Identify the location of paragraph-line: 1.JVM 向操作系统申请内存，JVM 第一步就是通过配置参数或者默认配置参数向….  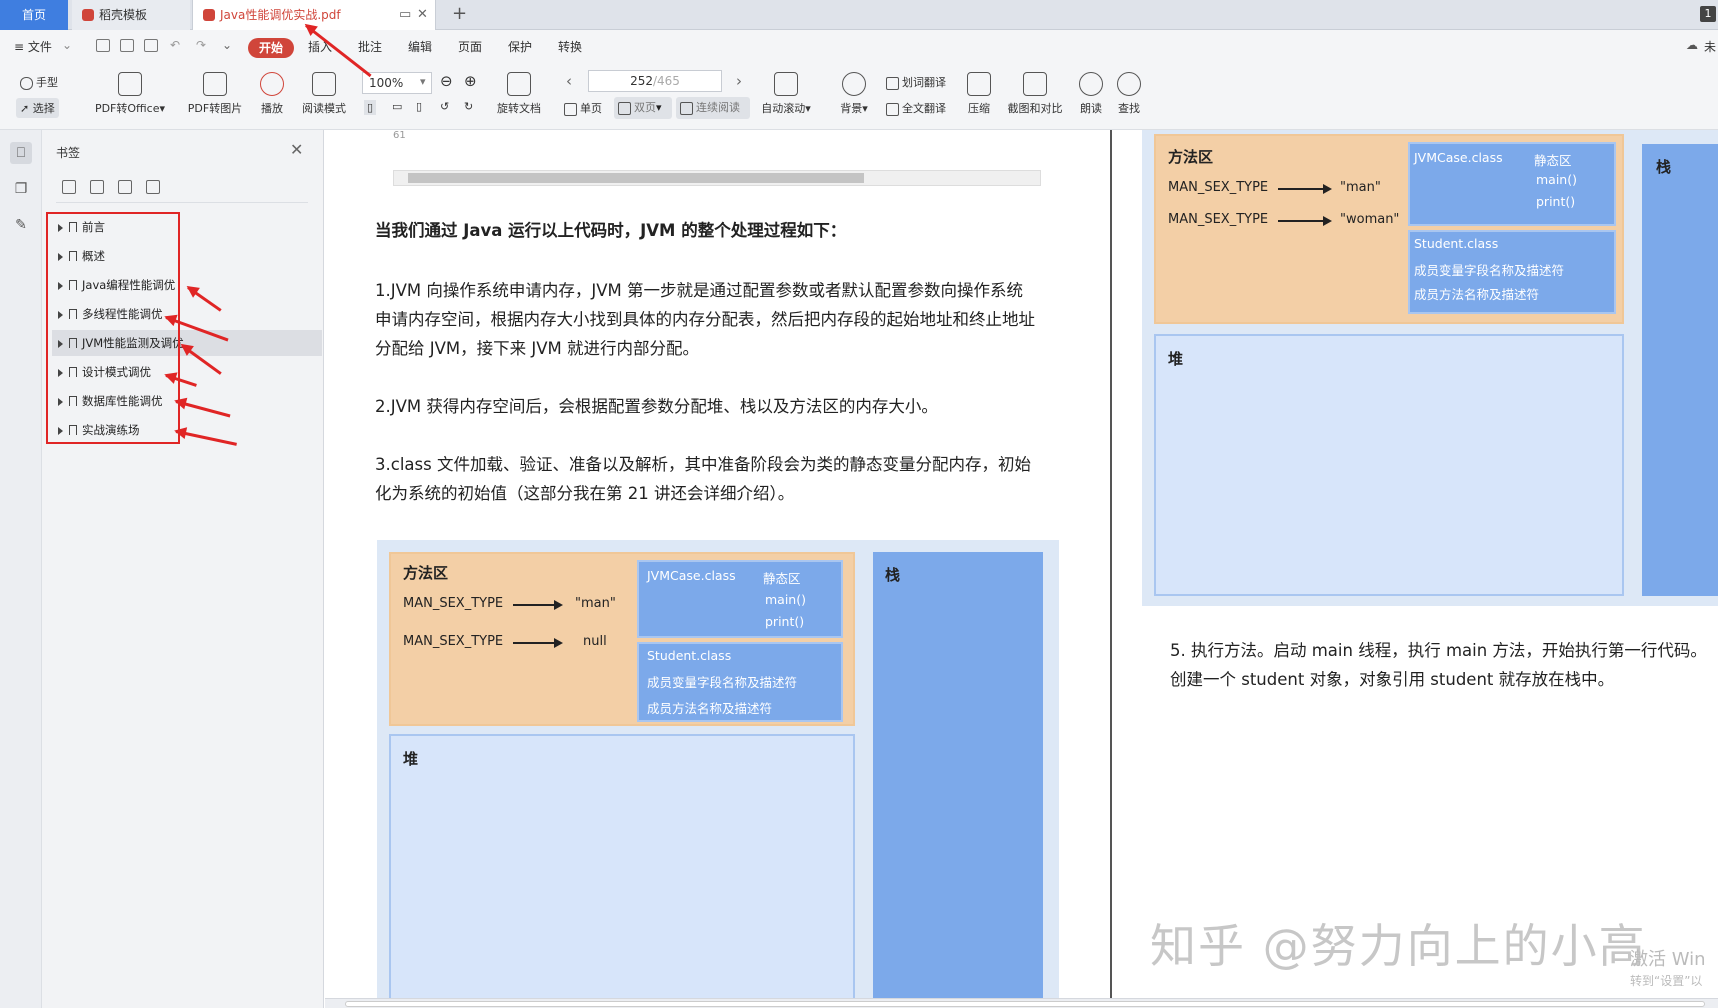
(699, 290).